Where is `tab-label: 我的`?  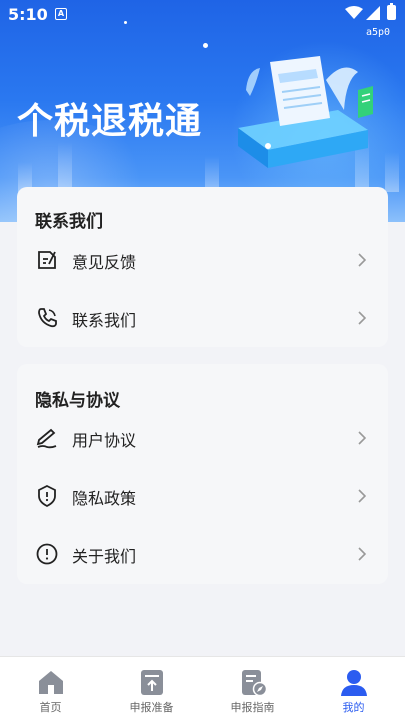
tab-label: 我的 is located at coordinates (353, 707).